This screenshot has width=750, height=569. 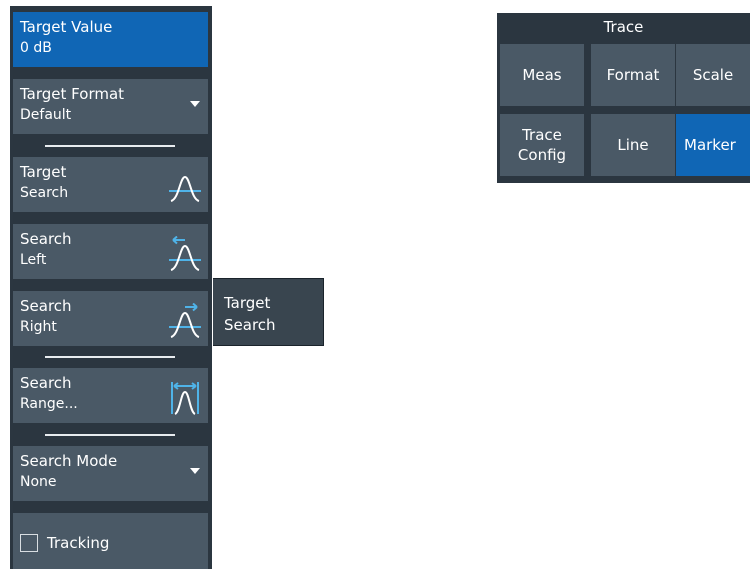 I want to click on target-format-label: Target Format, so click(x=72, y=94).